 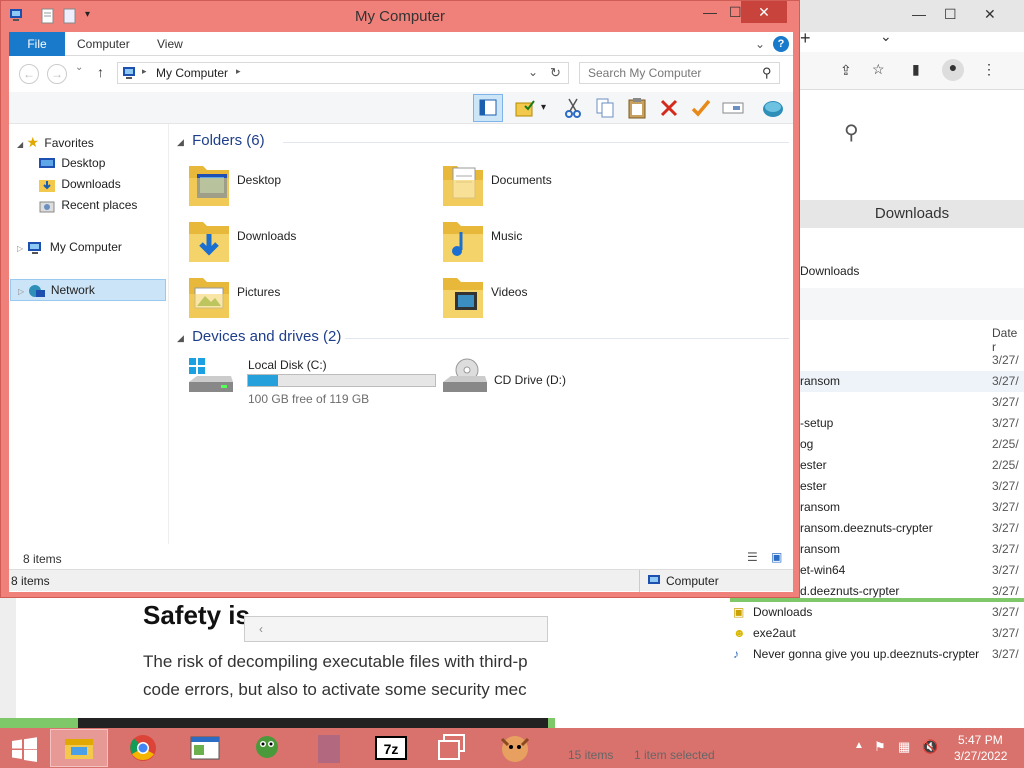 I want to click on nav-network: ▷ Network, so click(x=88, y=290).